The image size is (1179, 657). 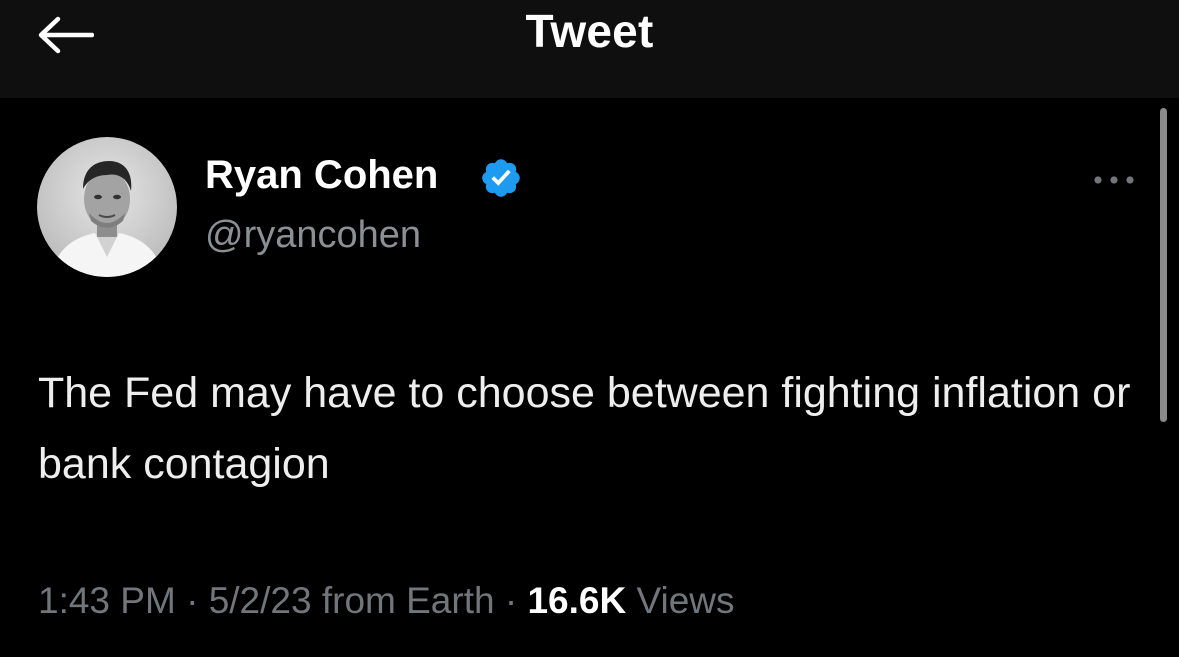 I want to click on scrollbar, so click(x=1163, y=265).